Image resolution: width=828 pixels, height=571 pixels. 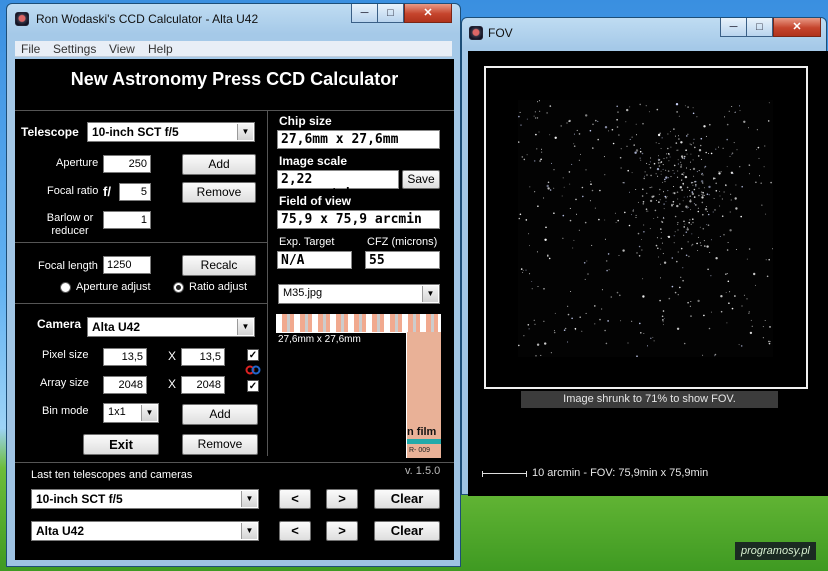 I want to click on aperture-adjust-radio, so click(x=65, y=287).